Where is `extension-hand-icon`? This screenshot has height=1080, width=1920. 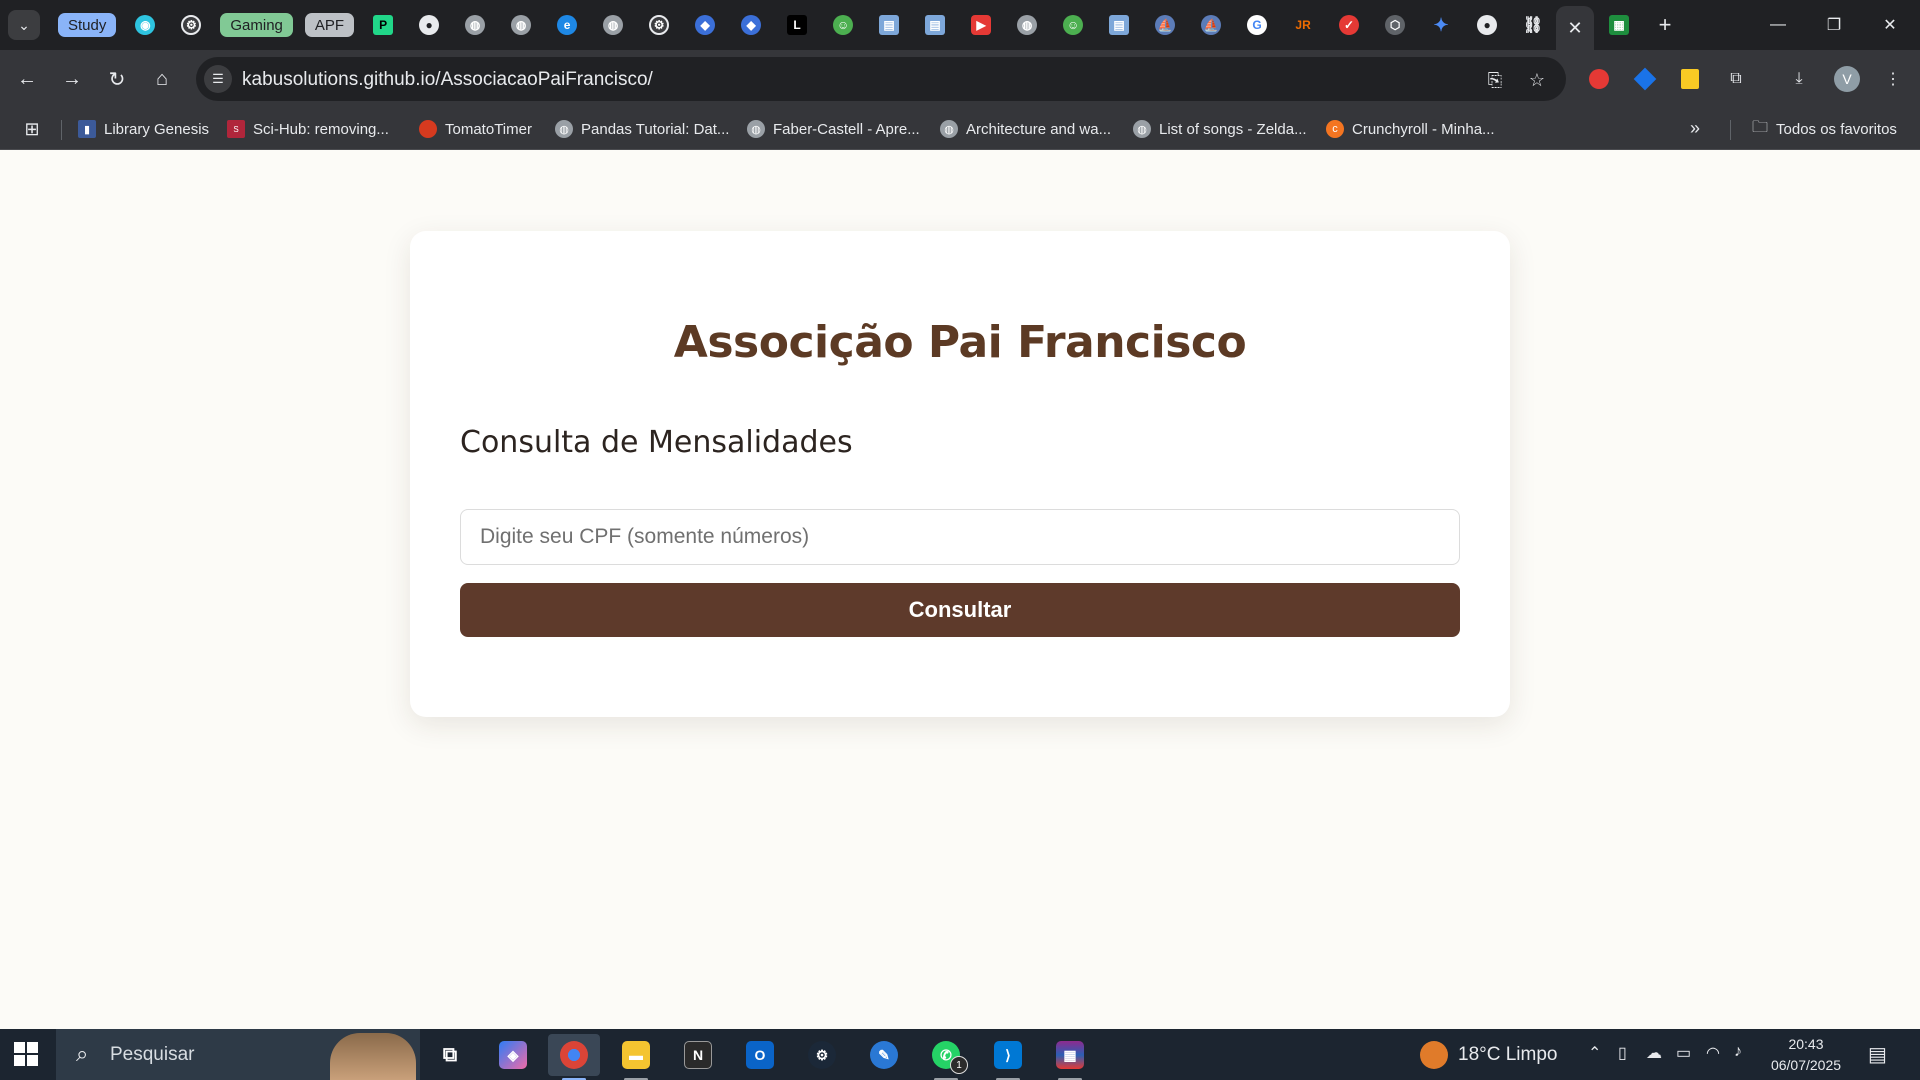 extension-hand-icon is located at coordinates (1599, 79).